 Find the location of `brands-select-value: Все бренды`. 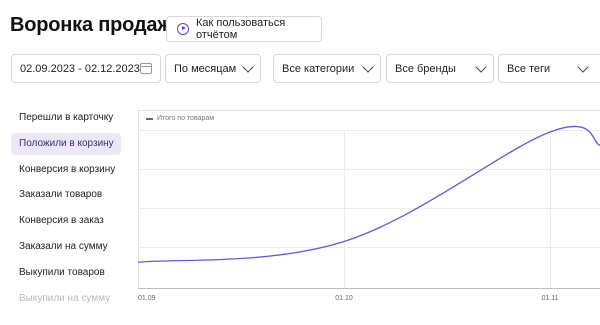

brands-select-value: Все бренды is located at coordinates (425, 68).